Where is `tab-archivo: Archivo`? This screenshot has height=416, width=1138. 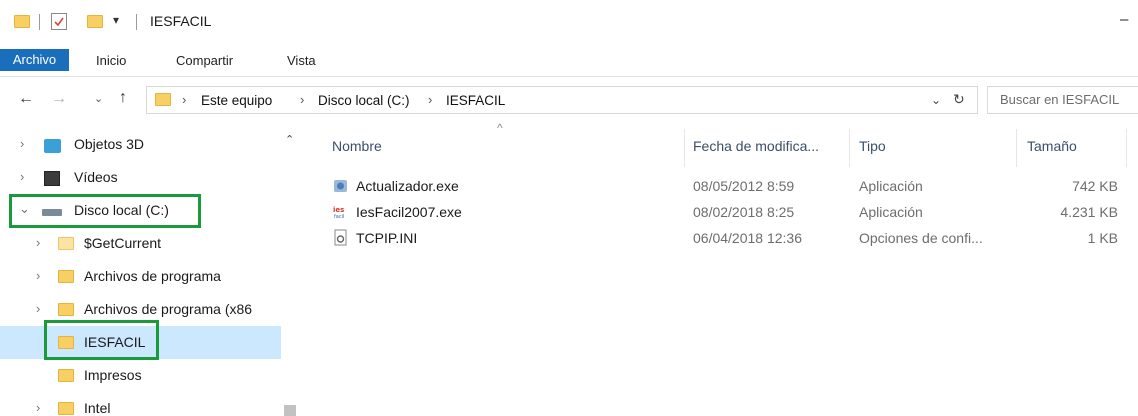 tab-archivo: Archivo is located at coordinates (34, 60).